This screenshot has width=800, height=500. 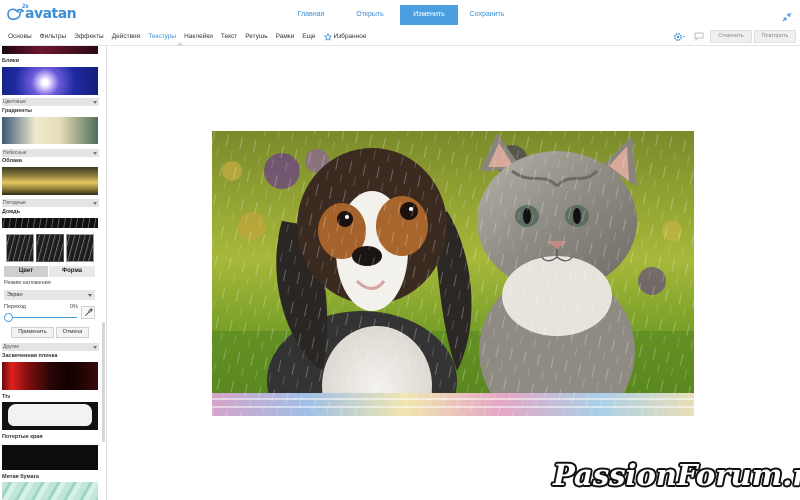 I want to click on star-icon, so click(x=327, y=37).